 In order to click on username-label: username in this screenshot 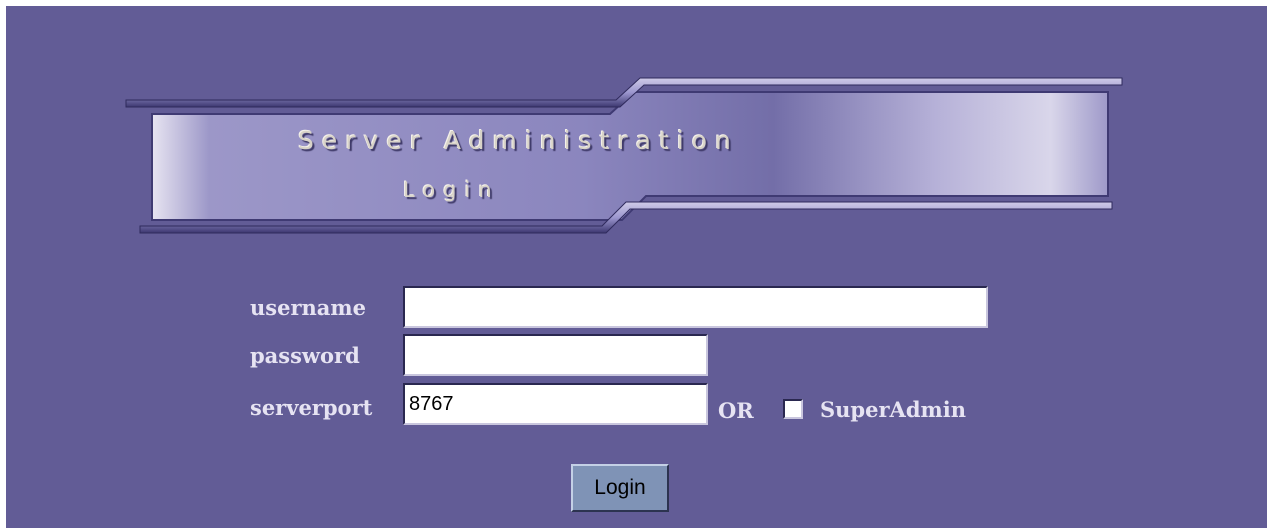, I will do `click(308, 307)`.